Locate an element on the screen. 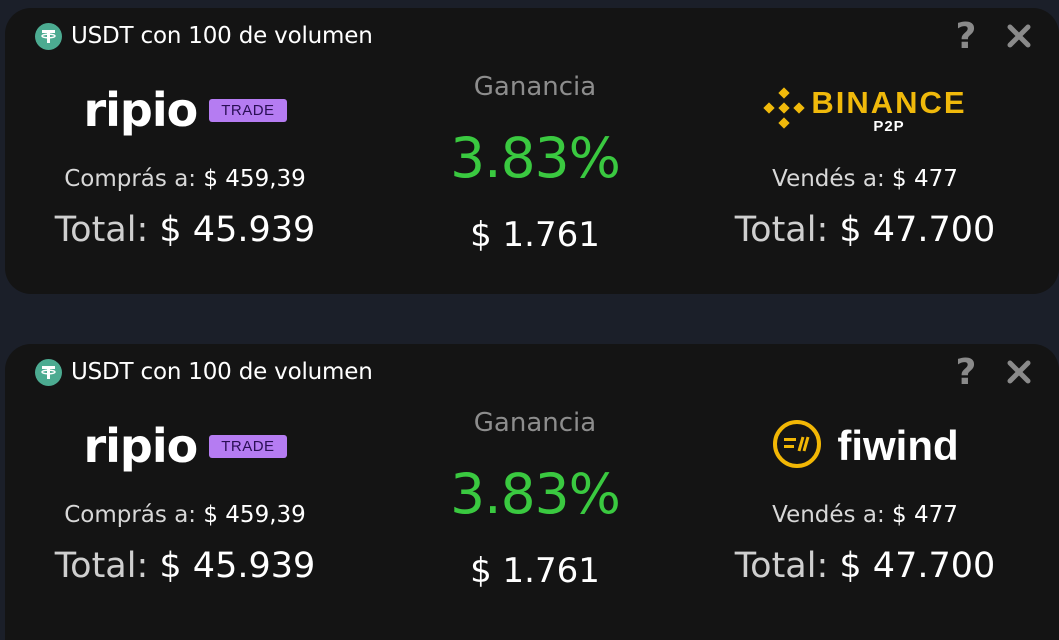 Image resolution: width=1059 pixels, height=640 pixels. binance-diamond-icon is located at coordinates (784, 110).